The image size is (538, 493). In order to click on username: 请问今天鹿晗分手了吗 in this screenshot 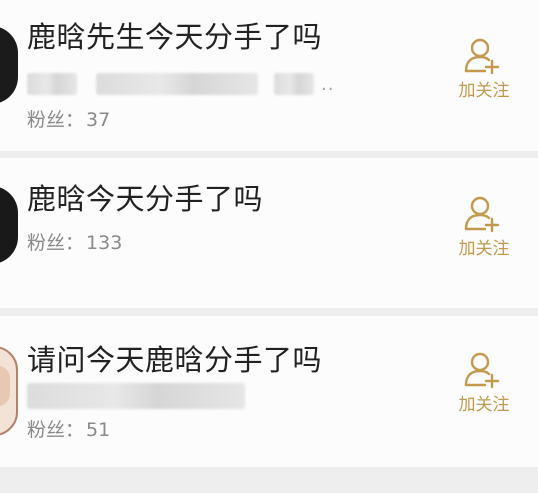, I will do `click(174, 360)`.